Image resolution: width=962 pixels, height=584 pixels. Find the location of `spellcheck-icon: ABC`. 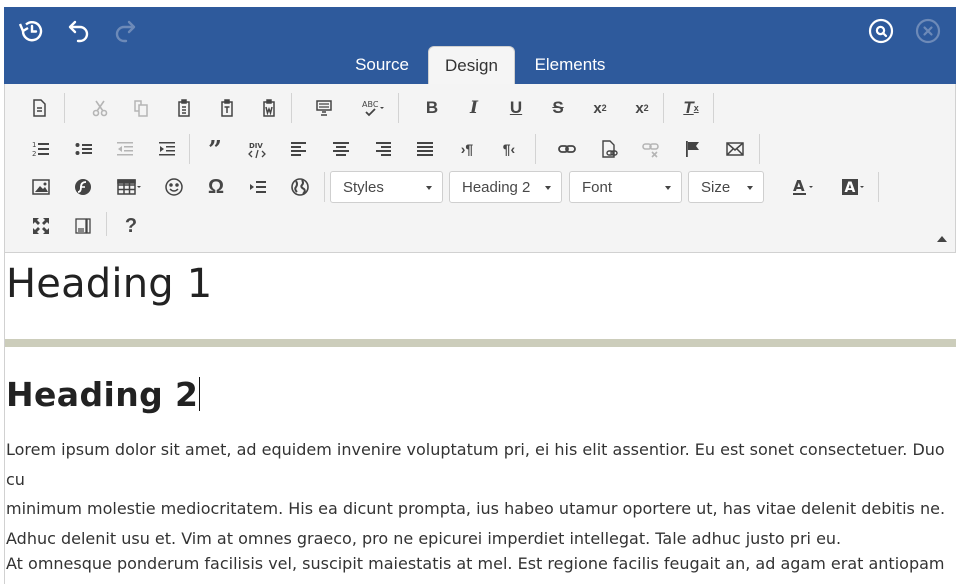

spellcheck-icon: ABC is located at coordinates (373, 108).